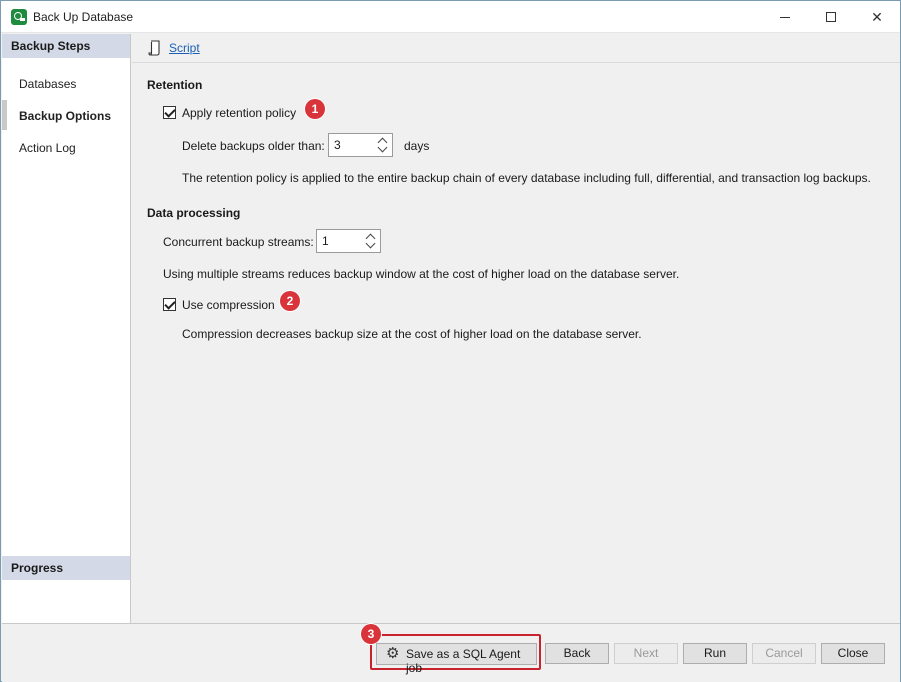 This screenshot has height=682, width=901. Describe the element at coordinates (471, 661) in the screenshot. I see `save-as-sql-agent-job-label: Save as a SQL Agent job` at that location.